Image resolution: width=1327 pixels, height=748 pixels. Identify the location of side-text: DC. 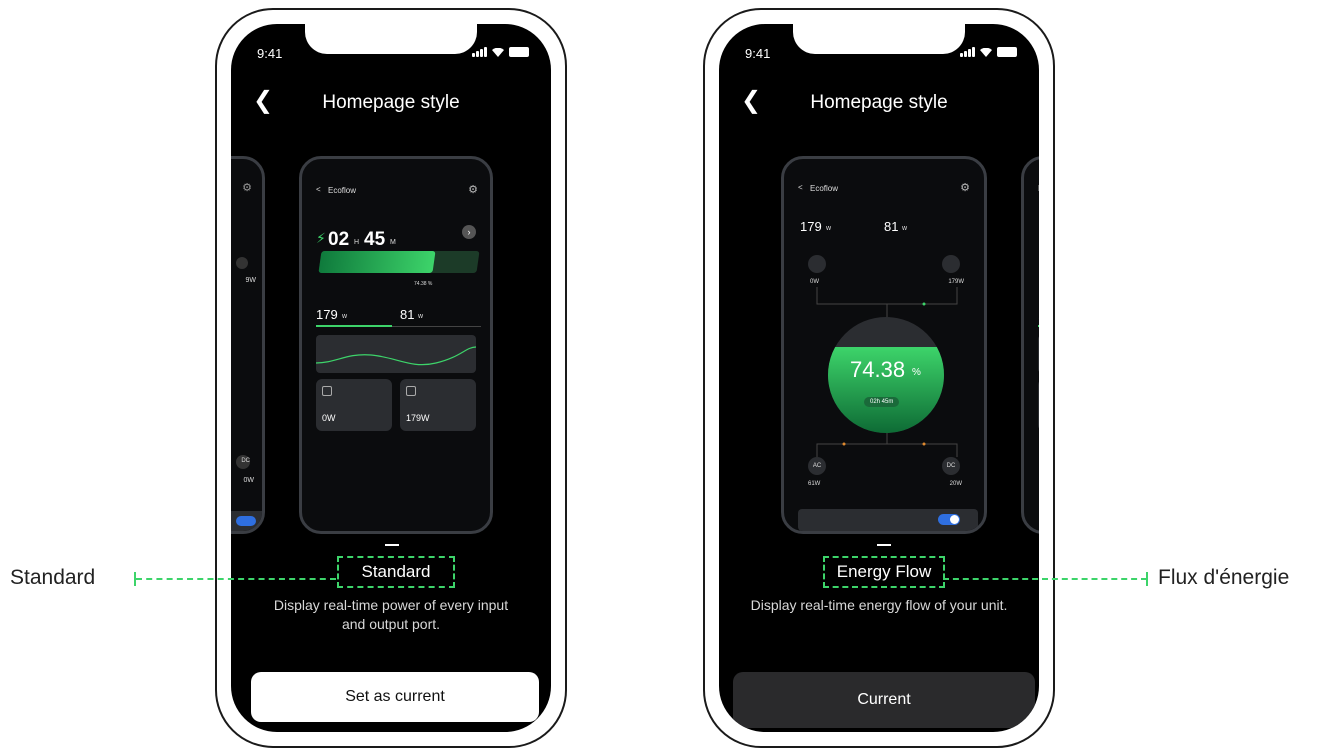
(245, 461).